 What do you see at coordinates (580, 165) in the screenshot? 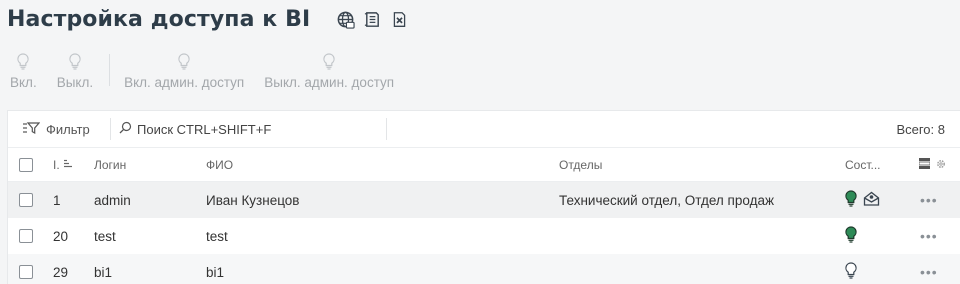
I see `column-header-departments: Отделы` at bounding box center [580, 165].